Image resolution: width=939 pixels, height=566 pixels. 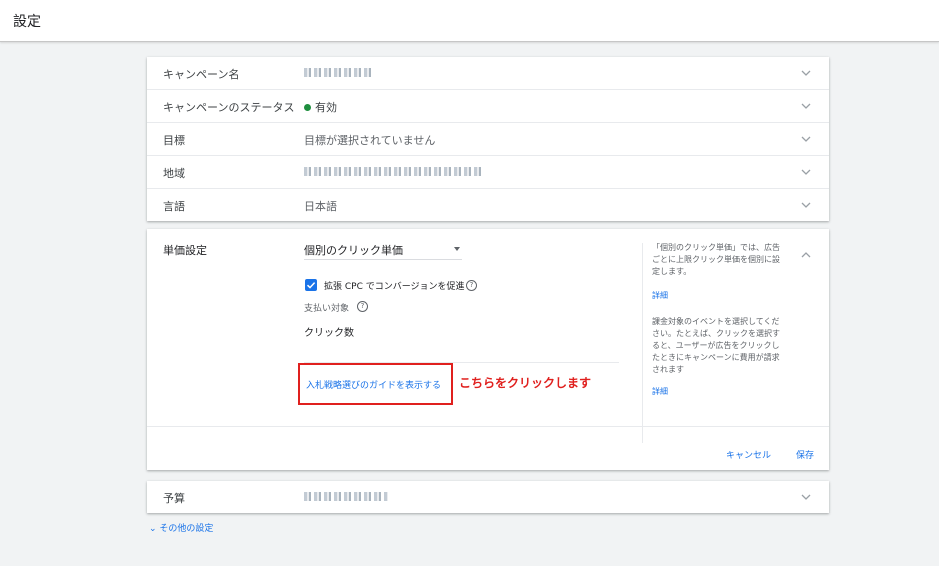 I want to click on location-value, so click(x=394, y=171).